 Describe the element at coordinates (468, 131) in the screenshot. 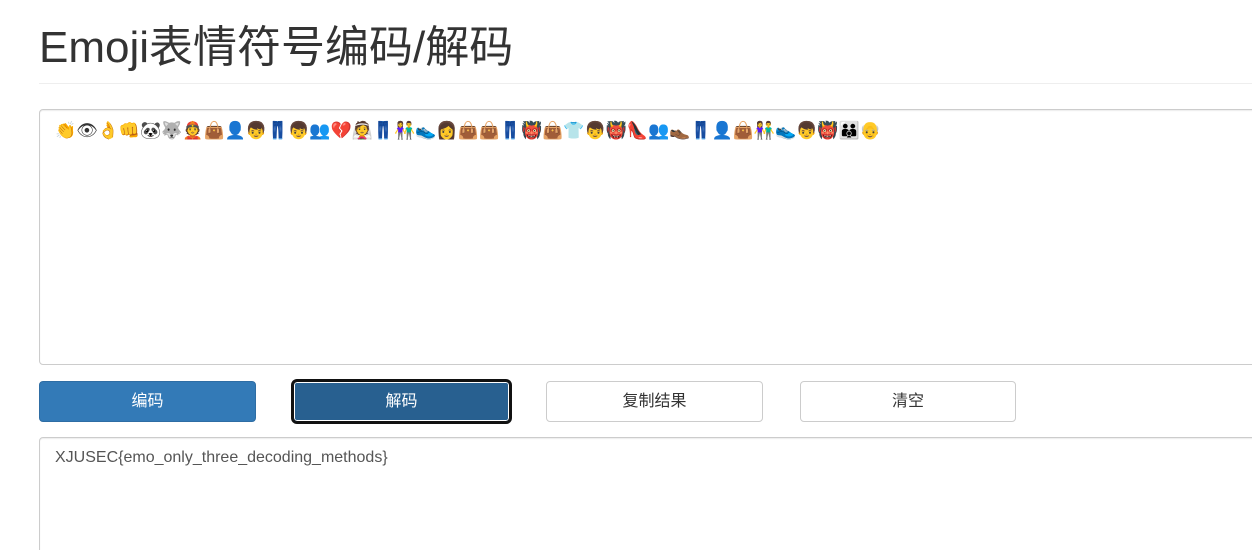

I see `emoji-input-value: 👏👁👌👊🐼🐺👲👜👤👦👖👦👥💔👰👖👫👟👩👜👜👖👹👜👕👦👹👠👥👞👖👤👜👫👟👦👹👪👴` at that location.